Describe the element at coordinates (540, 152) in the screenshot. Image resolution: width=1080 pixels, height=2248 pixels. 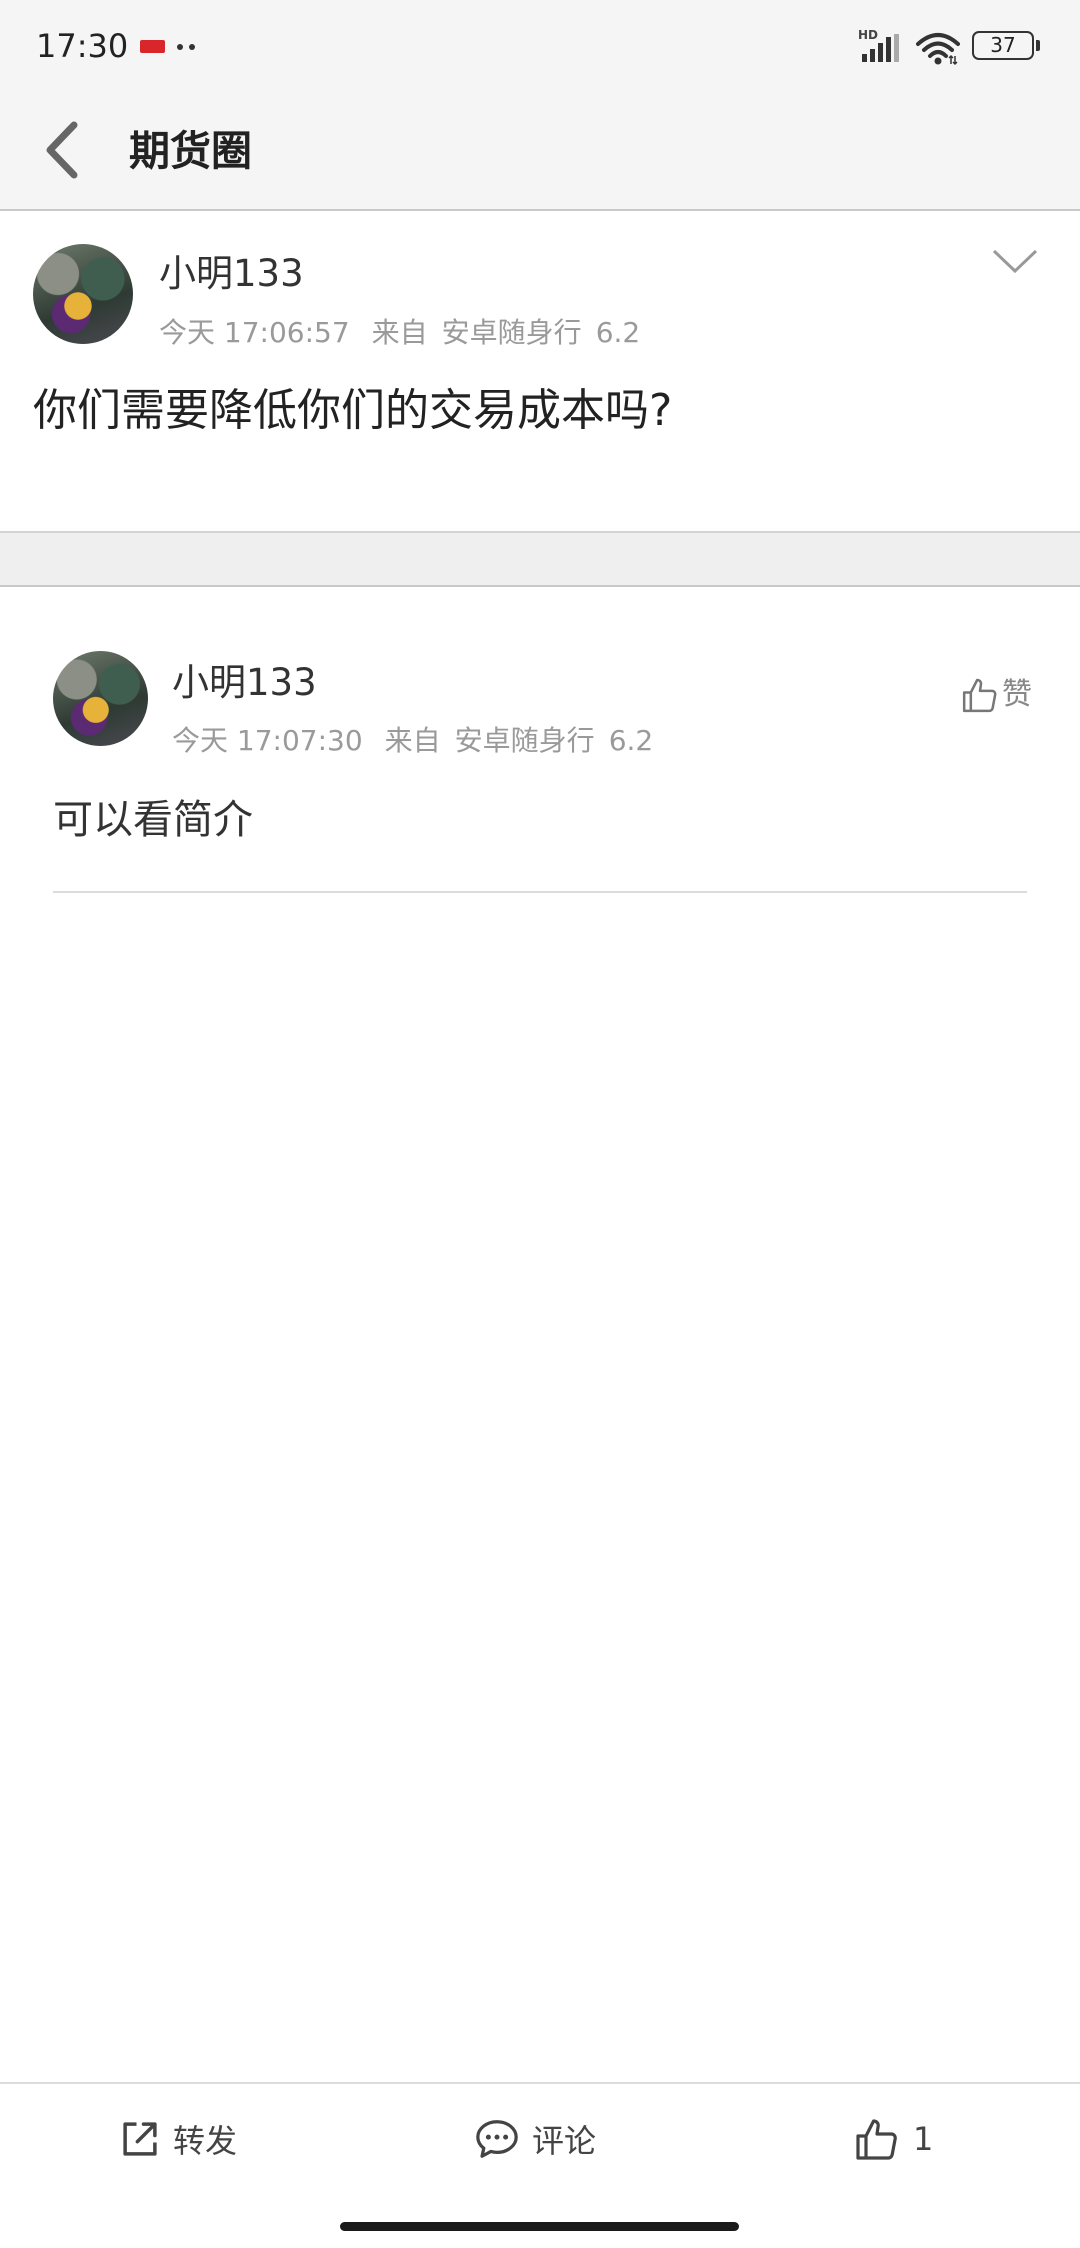
I see `app-header: 期货圈` at that location.